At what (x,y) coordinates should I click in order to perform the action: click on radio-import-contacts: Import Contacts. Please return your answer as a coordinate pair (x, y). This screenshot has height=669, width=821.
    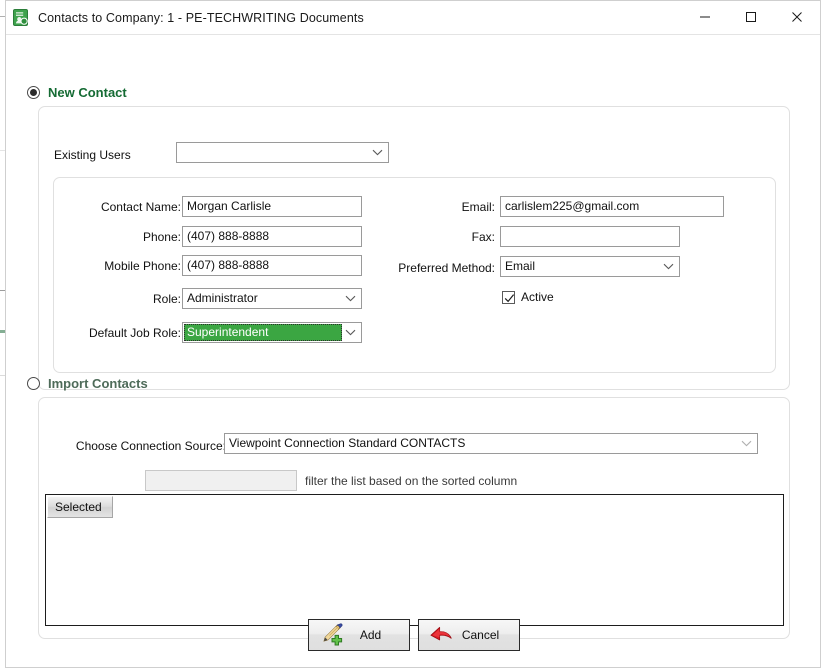
    Looking at the image, I should click on (87, 383).